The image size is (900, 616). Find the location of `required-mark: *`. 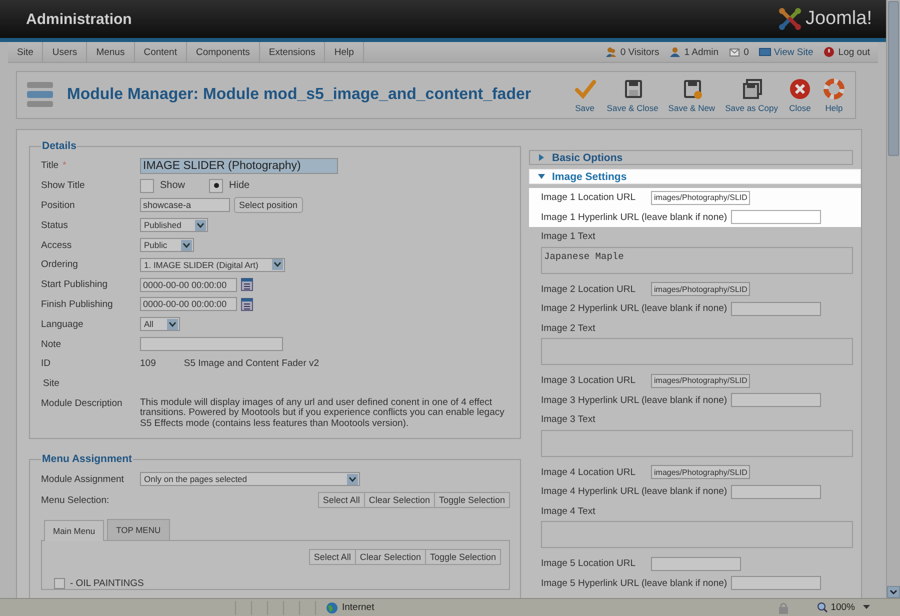

required-mark: * is located at coordinates (64, 166).